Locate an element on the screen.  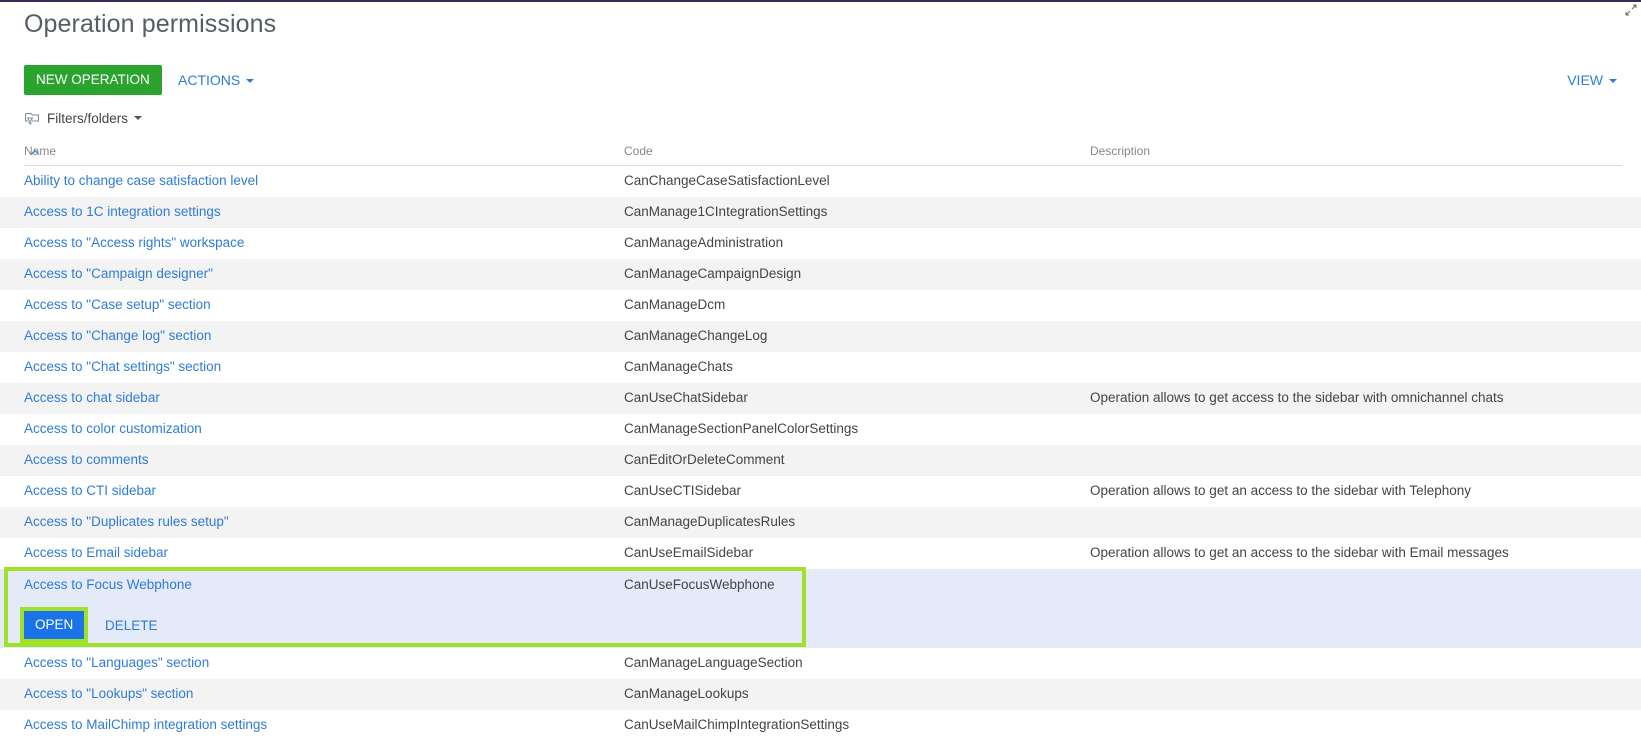
actions-label: ACTIONS is located at coordinates (209, 80).